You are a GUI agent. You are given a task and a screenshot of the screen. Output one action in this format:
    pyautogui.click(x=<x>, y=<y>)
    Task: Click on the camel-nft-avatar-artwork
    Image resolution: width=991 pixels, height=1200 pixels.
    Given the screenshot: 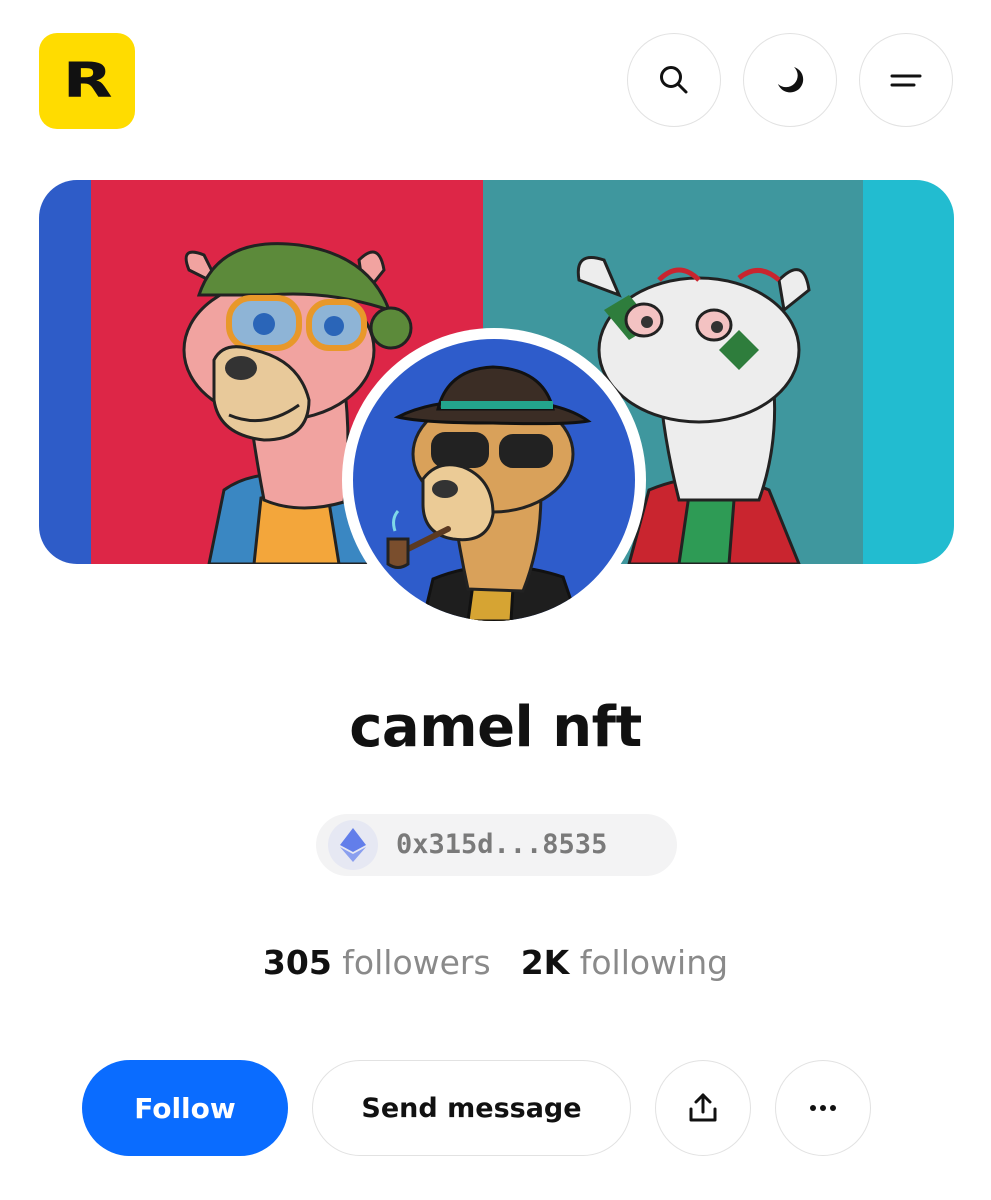 What is the action you would take?
    pyautogui.click(x=494, y=480)
    